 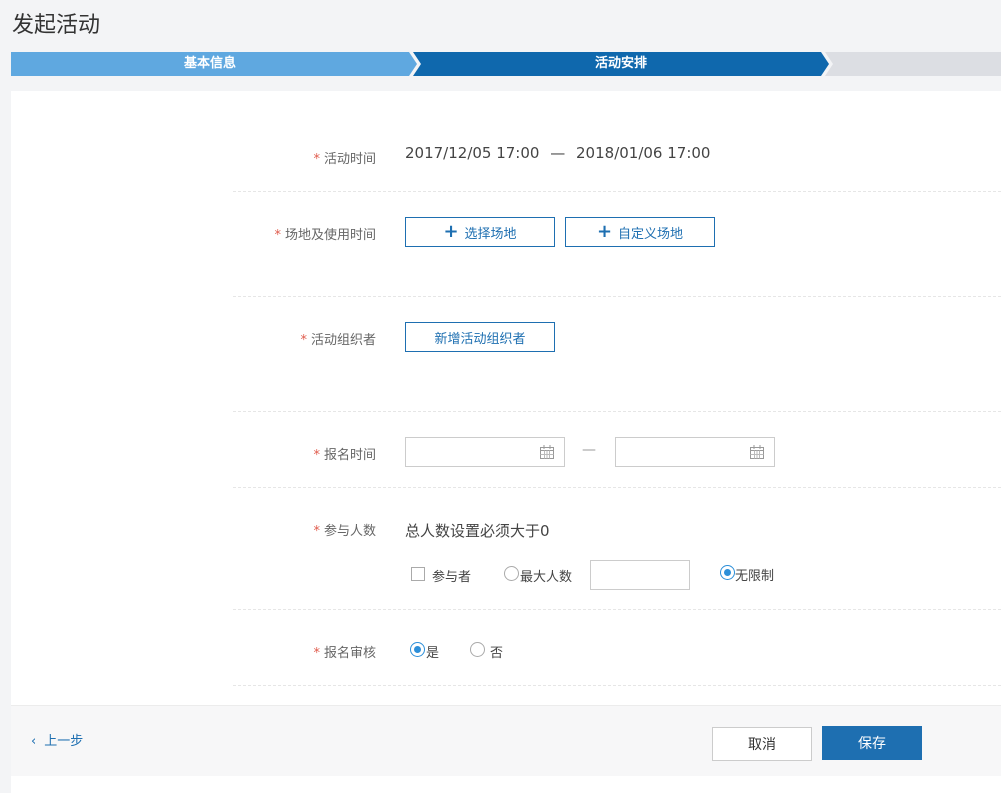 I want to click on add-organizer-button: 新增活动组织者, so click(x=480, y=337).